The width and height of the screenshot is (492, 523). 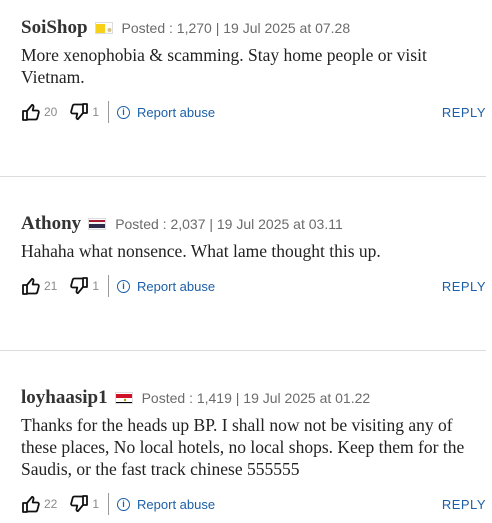 What do you see at coordinates (103, 28) in the screenshot?
I see `vatican-flag-icon` at bounding box center [103, 28].